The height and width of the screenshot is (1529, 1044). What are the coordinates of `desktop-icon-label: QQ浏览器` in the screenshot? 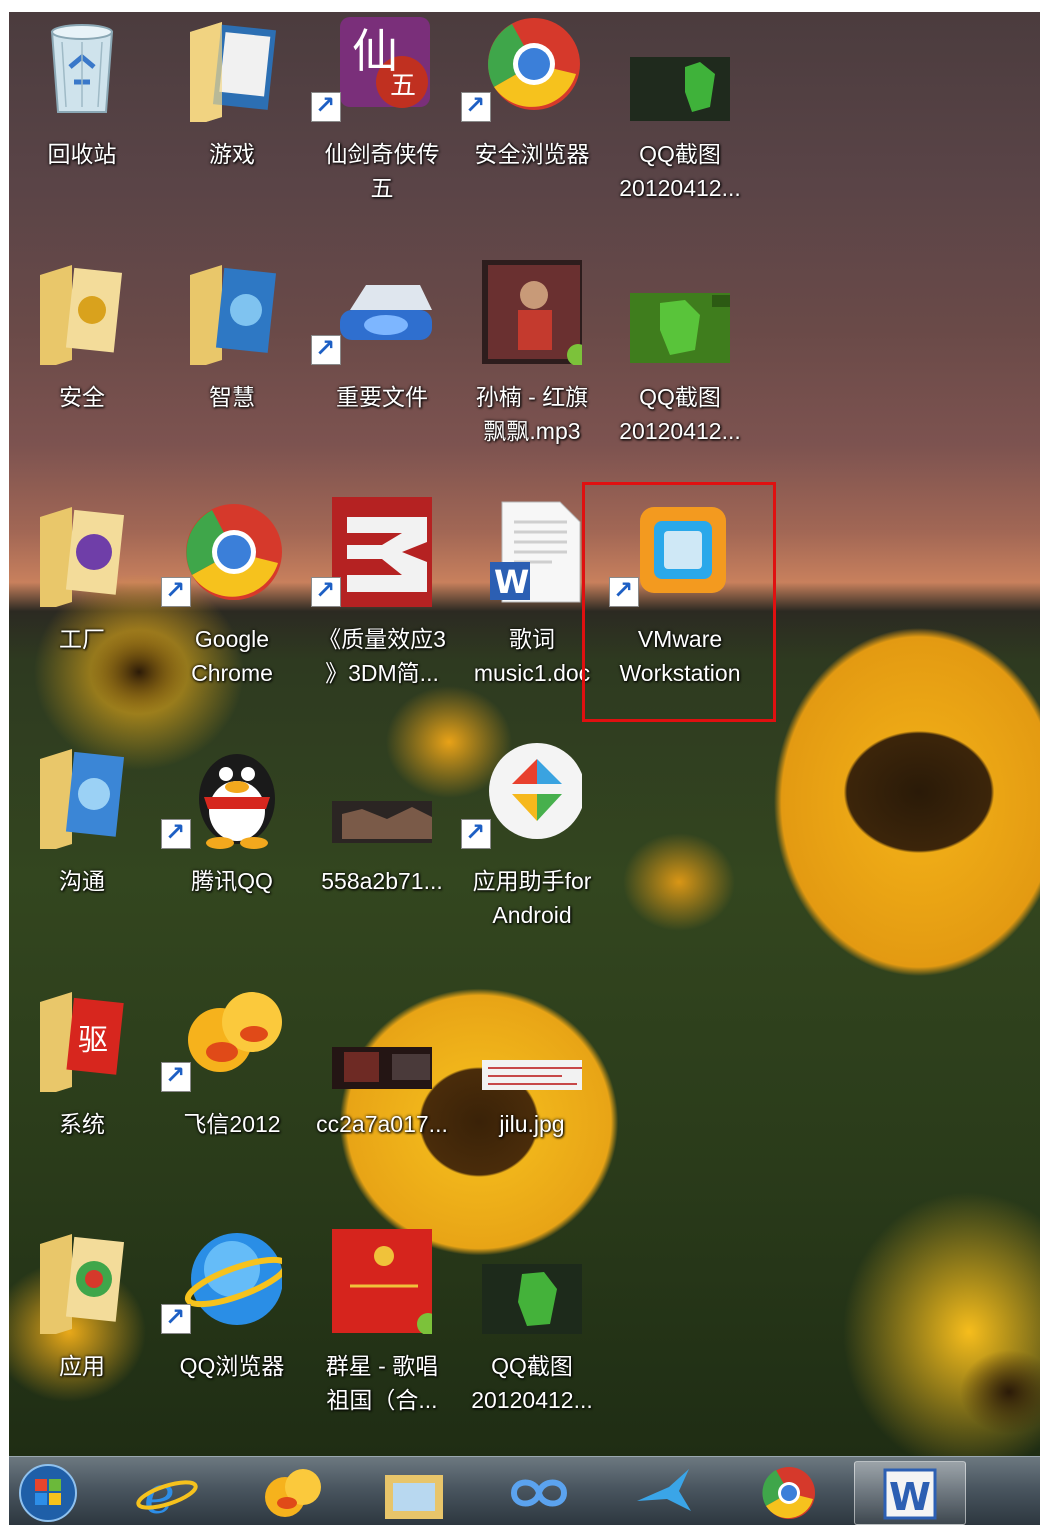 It's located at (232, 1366).